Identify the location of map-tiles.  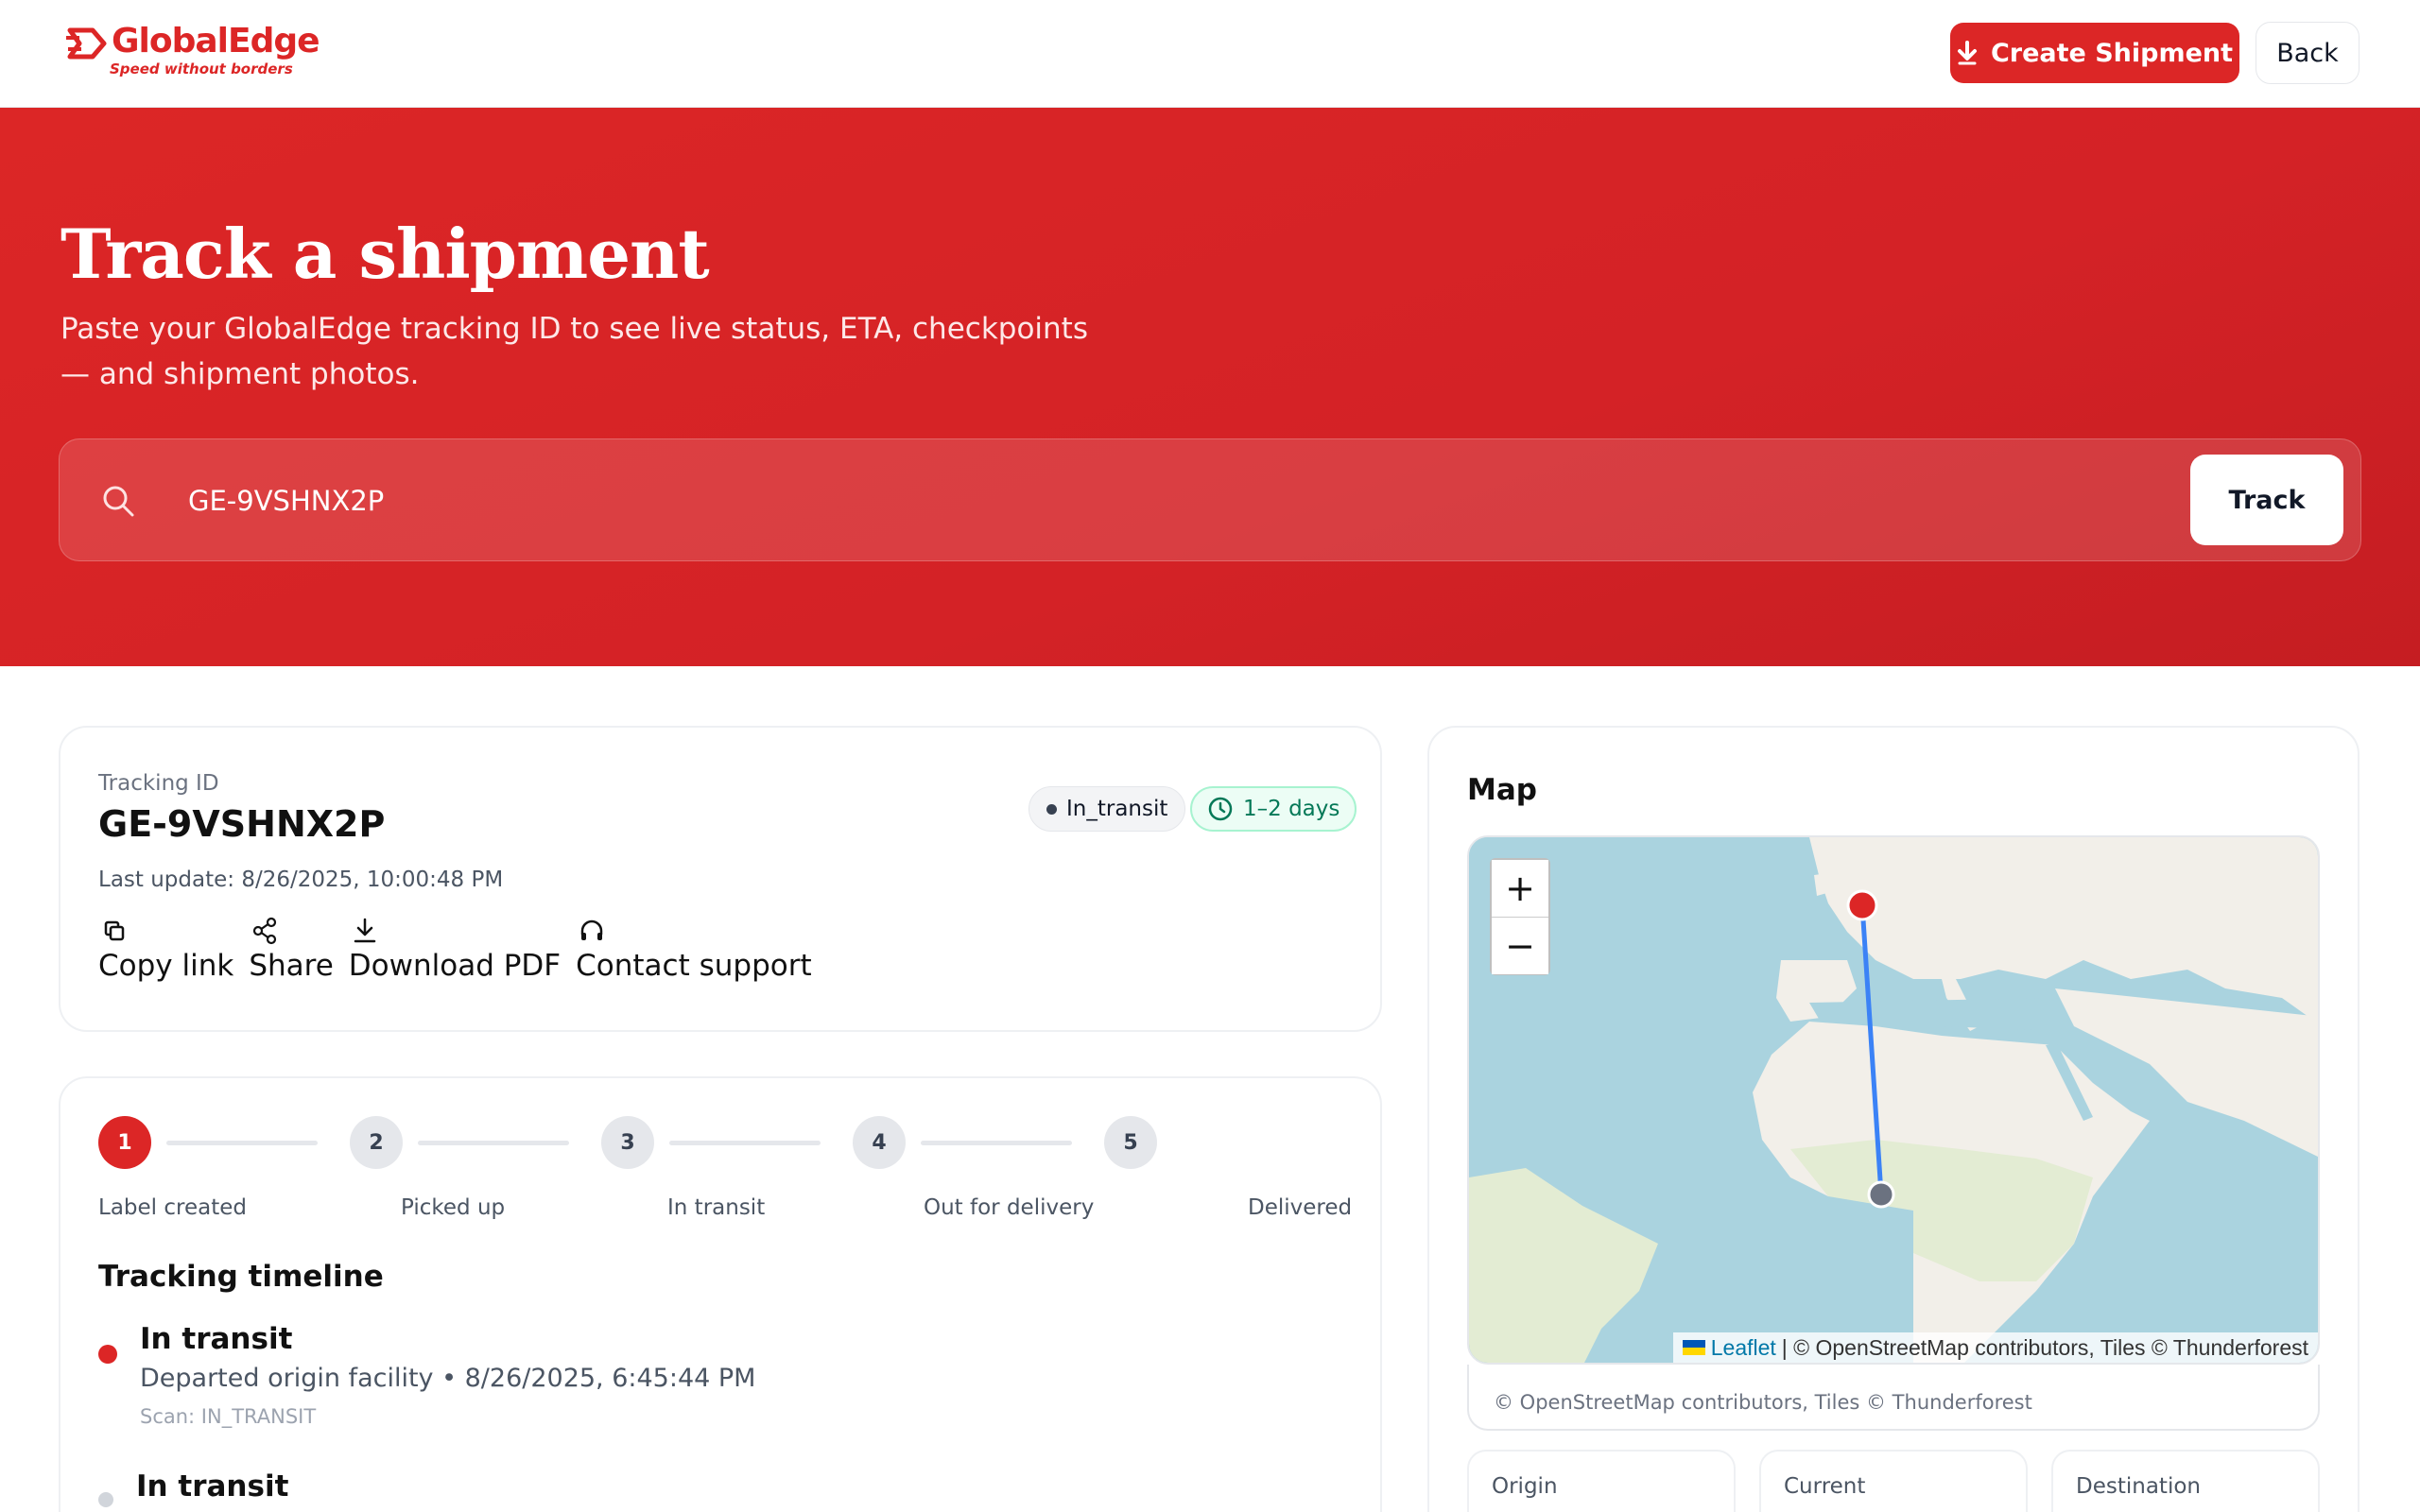
(1893, 1100).